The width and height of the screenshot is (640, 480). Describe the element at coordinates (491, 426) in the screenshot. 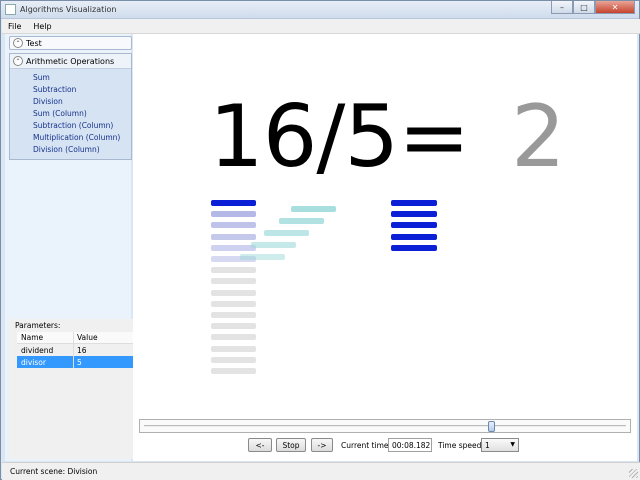

I see `slider-thumb` at that location.